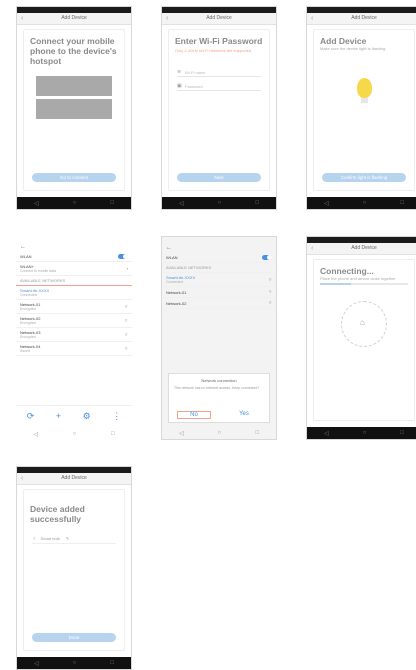 The width and height of the screenshot is (416, 670). I want to click on lock-icon: ▣, so click(179, 86).